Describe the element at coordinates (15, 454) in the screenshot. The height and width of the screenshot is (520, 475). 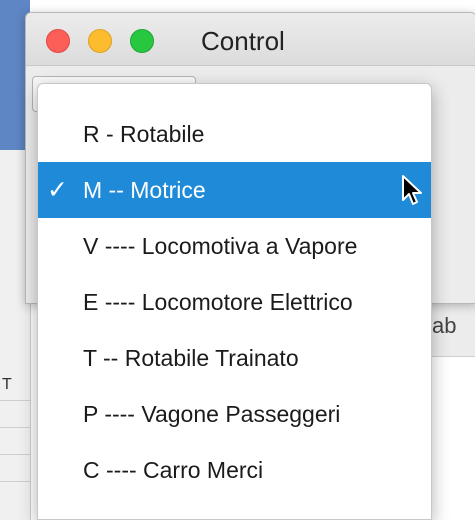
I see `background-left-lines` at that location.